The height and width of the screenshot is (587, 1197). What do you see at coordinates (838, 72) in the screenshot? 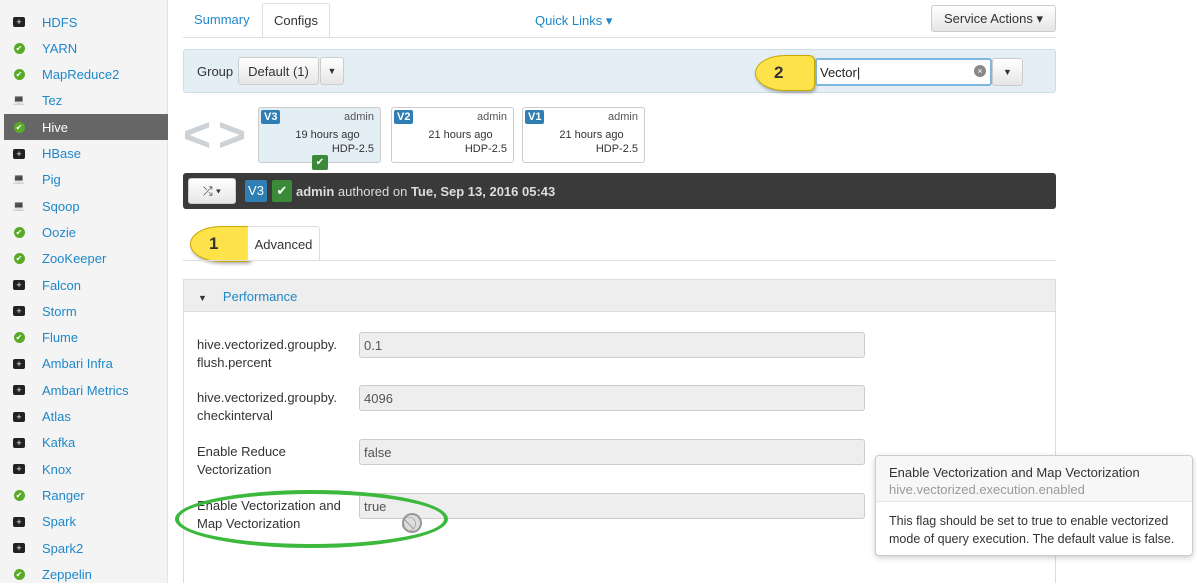
I see `search-value: Vector` at bounding box center [838, 72].